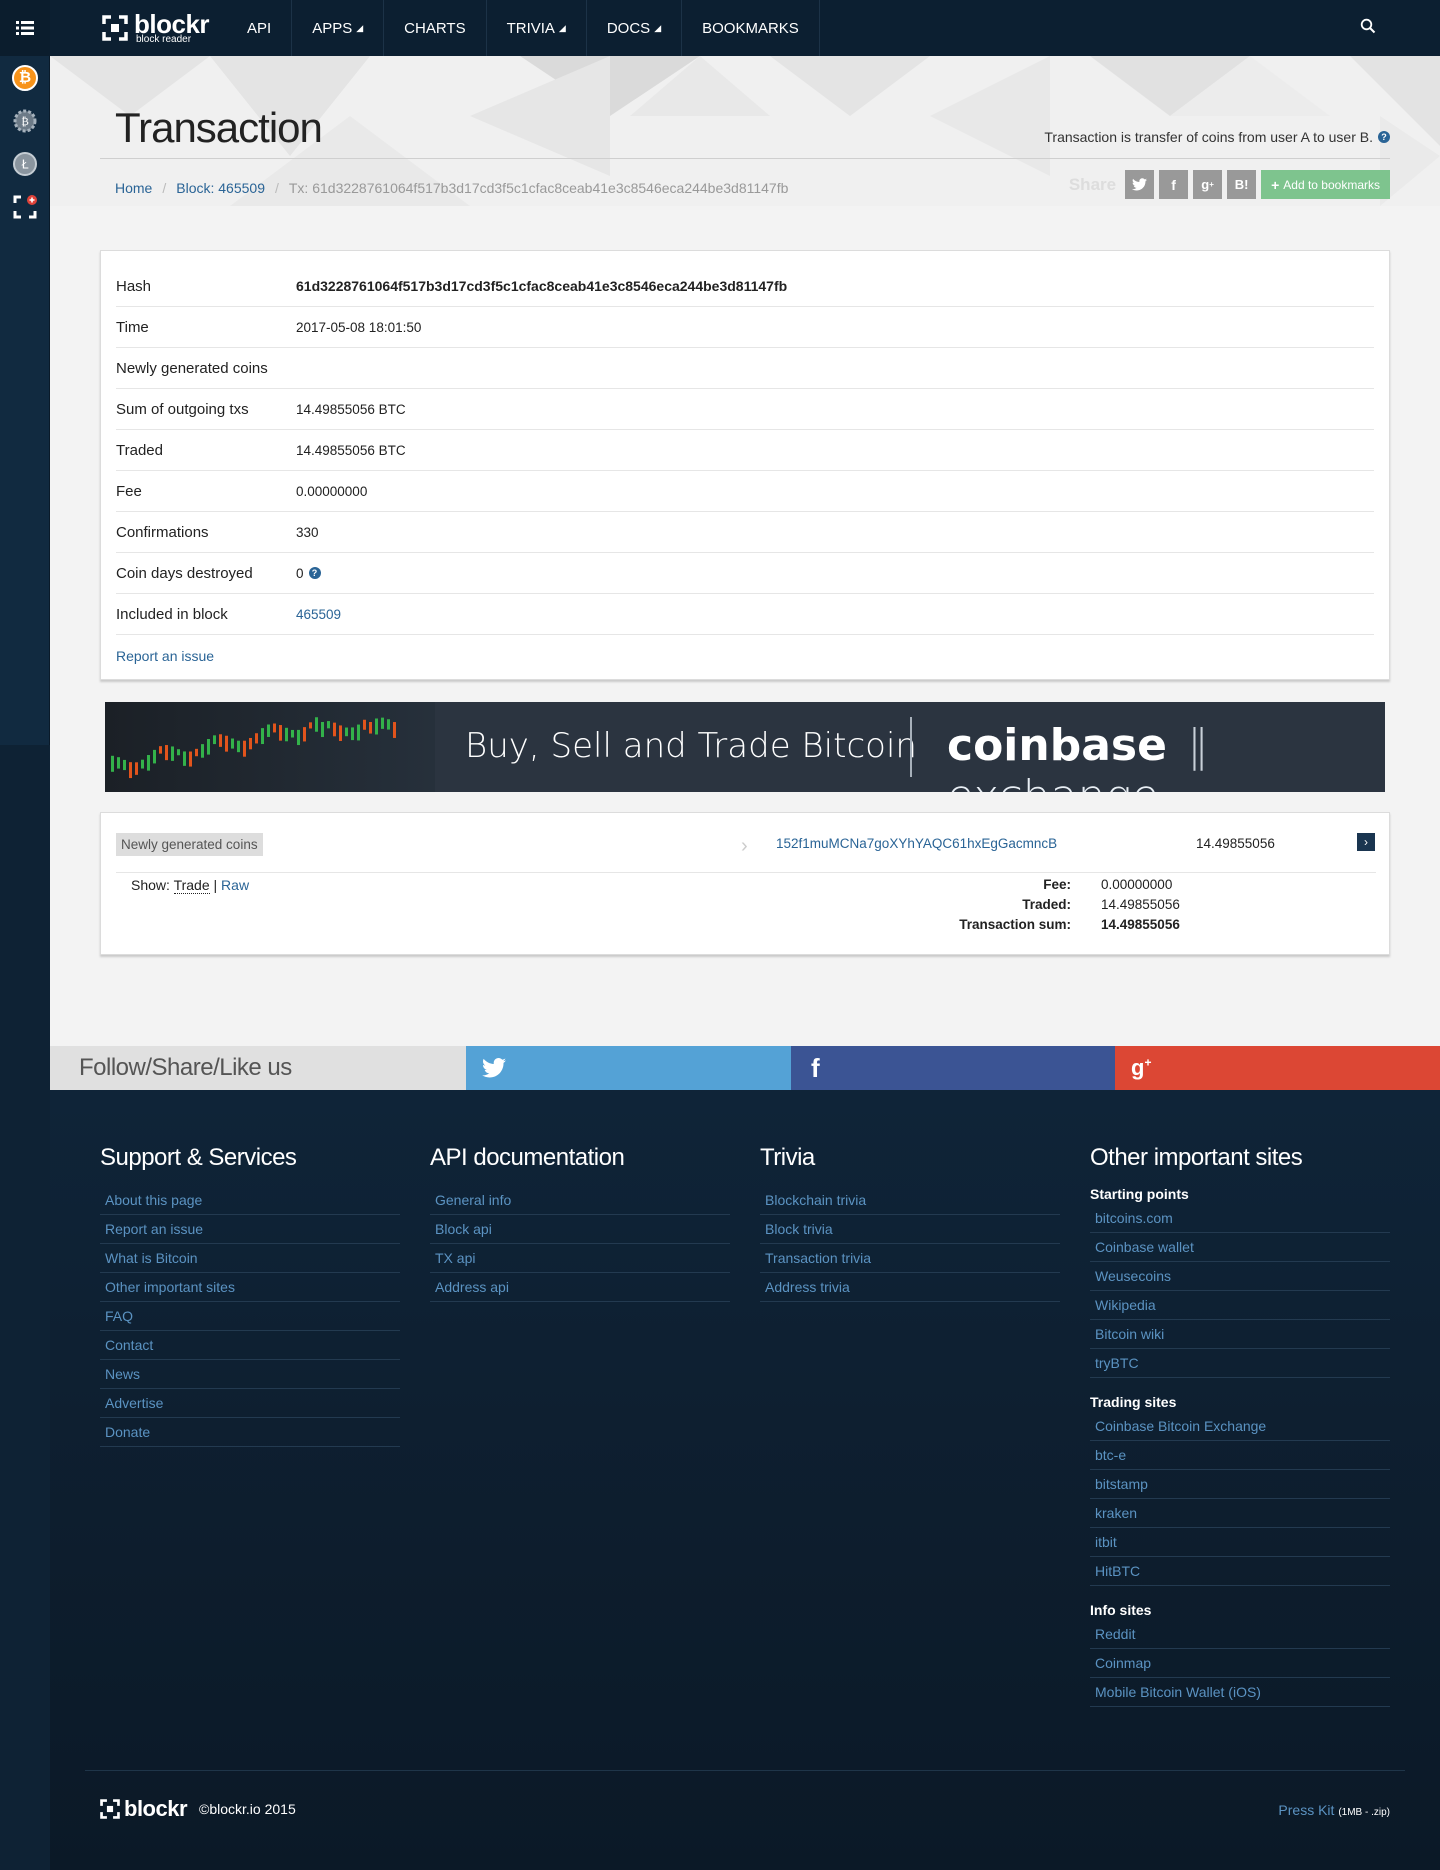 This screenshot has width=1440, height=1870. I want to click on nav-item-api: API, so click(260, 28).